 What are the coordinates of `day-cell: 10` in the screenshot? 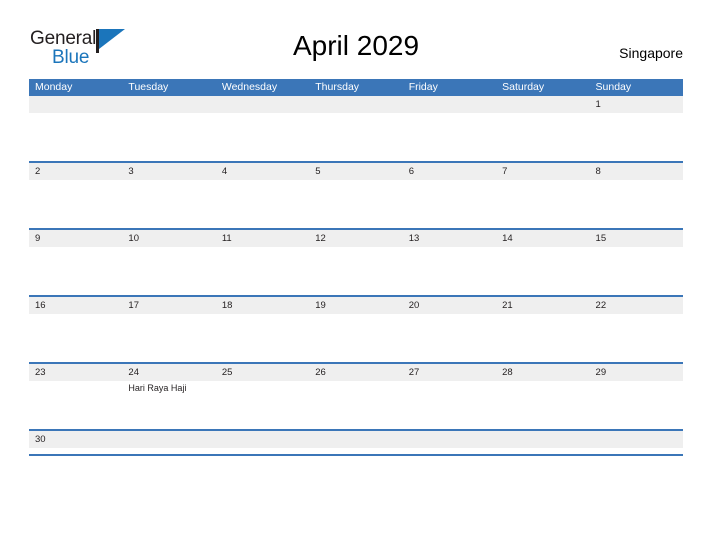 It's located at (168, 238).